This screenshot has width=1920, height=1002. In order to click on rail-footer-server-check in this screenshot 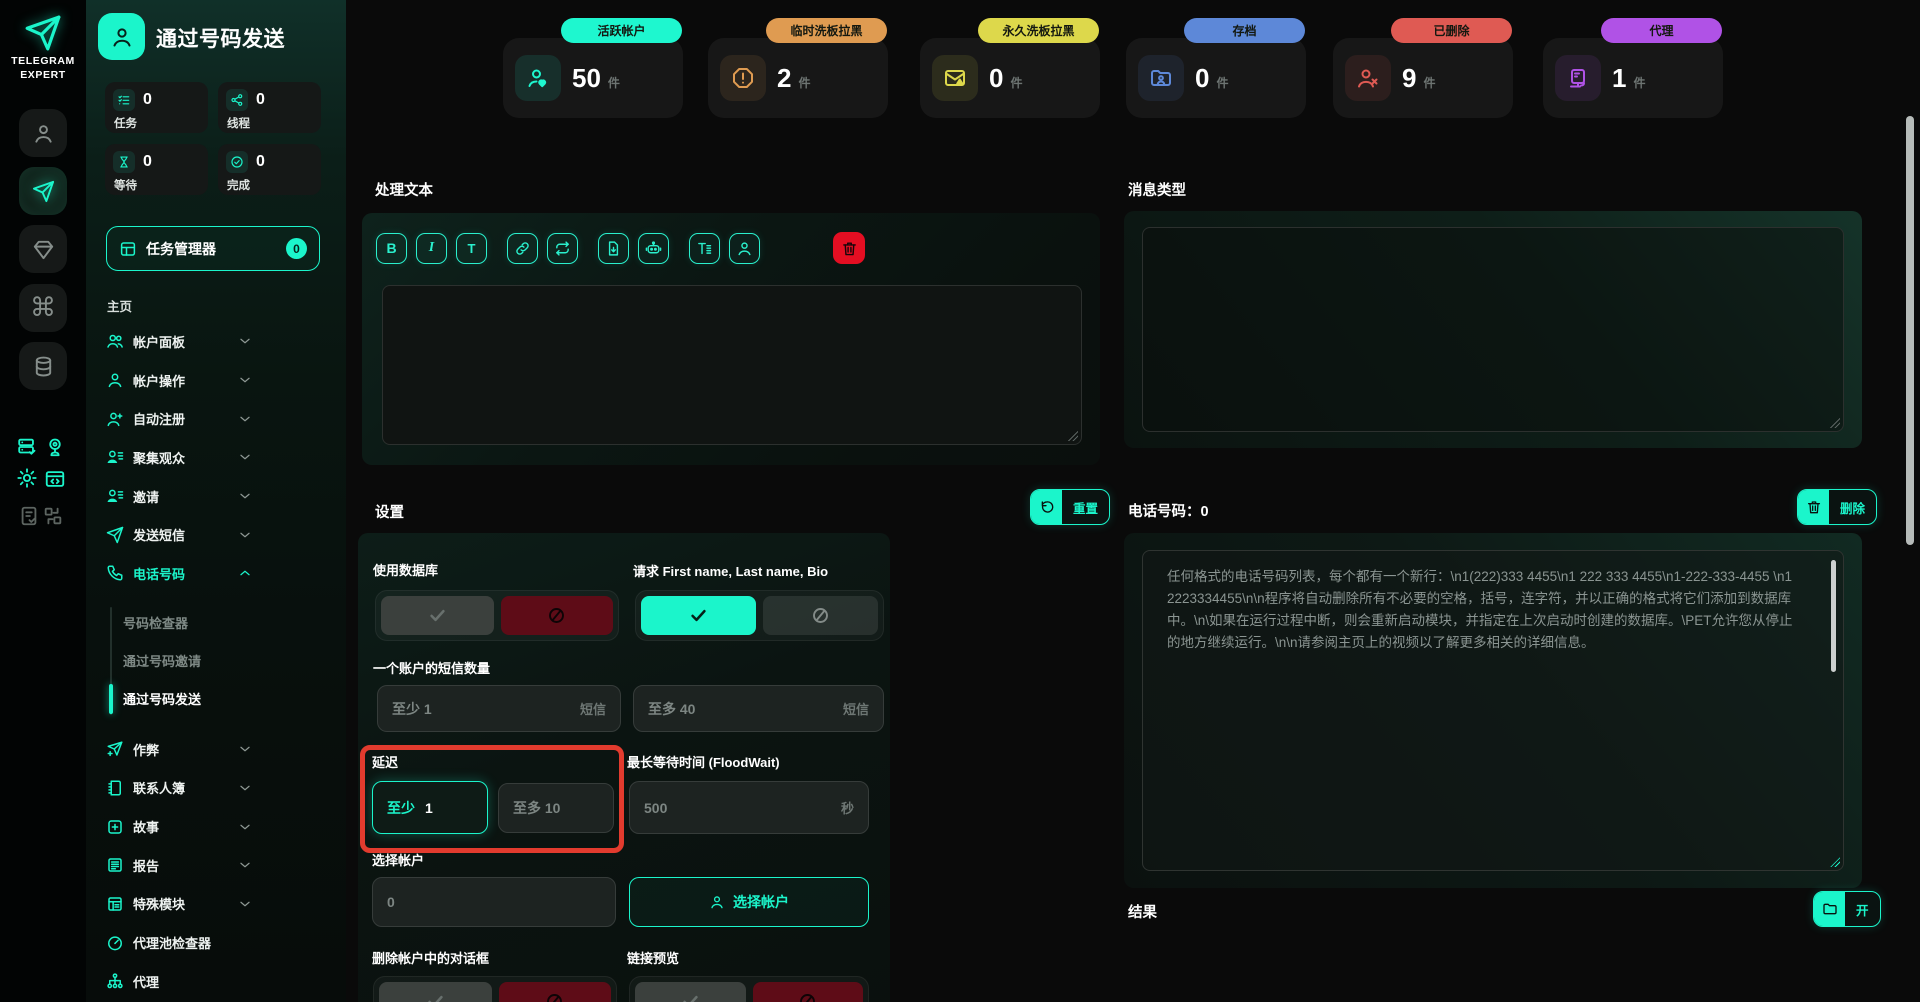, I will do `click(27, 447)`.